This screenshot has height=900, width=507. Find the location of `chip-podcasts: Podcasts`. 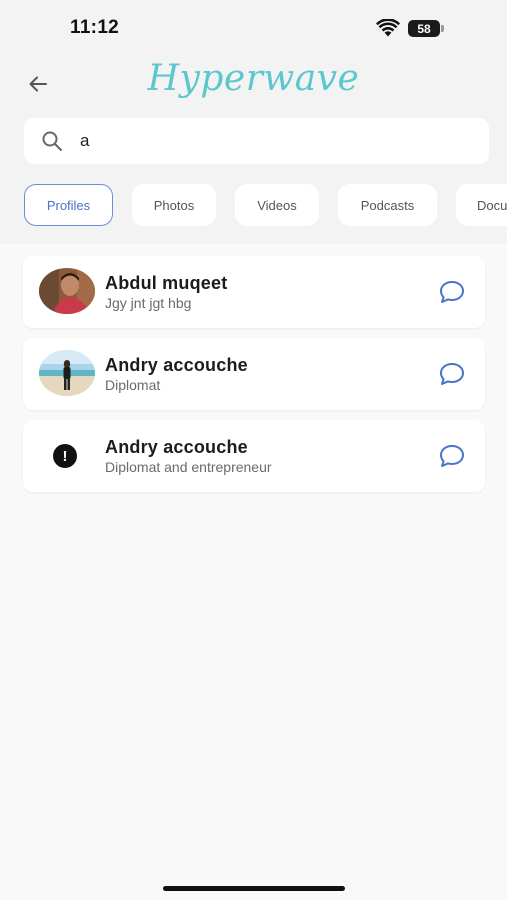

chip-podcasts: Podcasts is located at coordinates (387, 205).